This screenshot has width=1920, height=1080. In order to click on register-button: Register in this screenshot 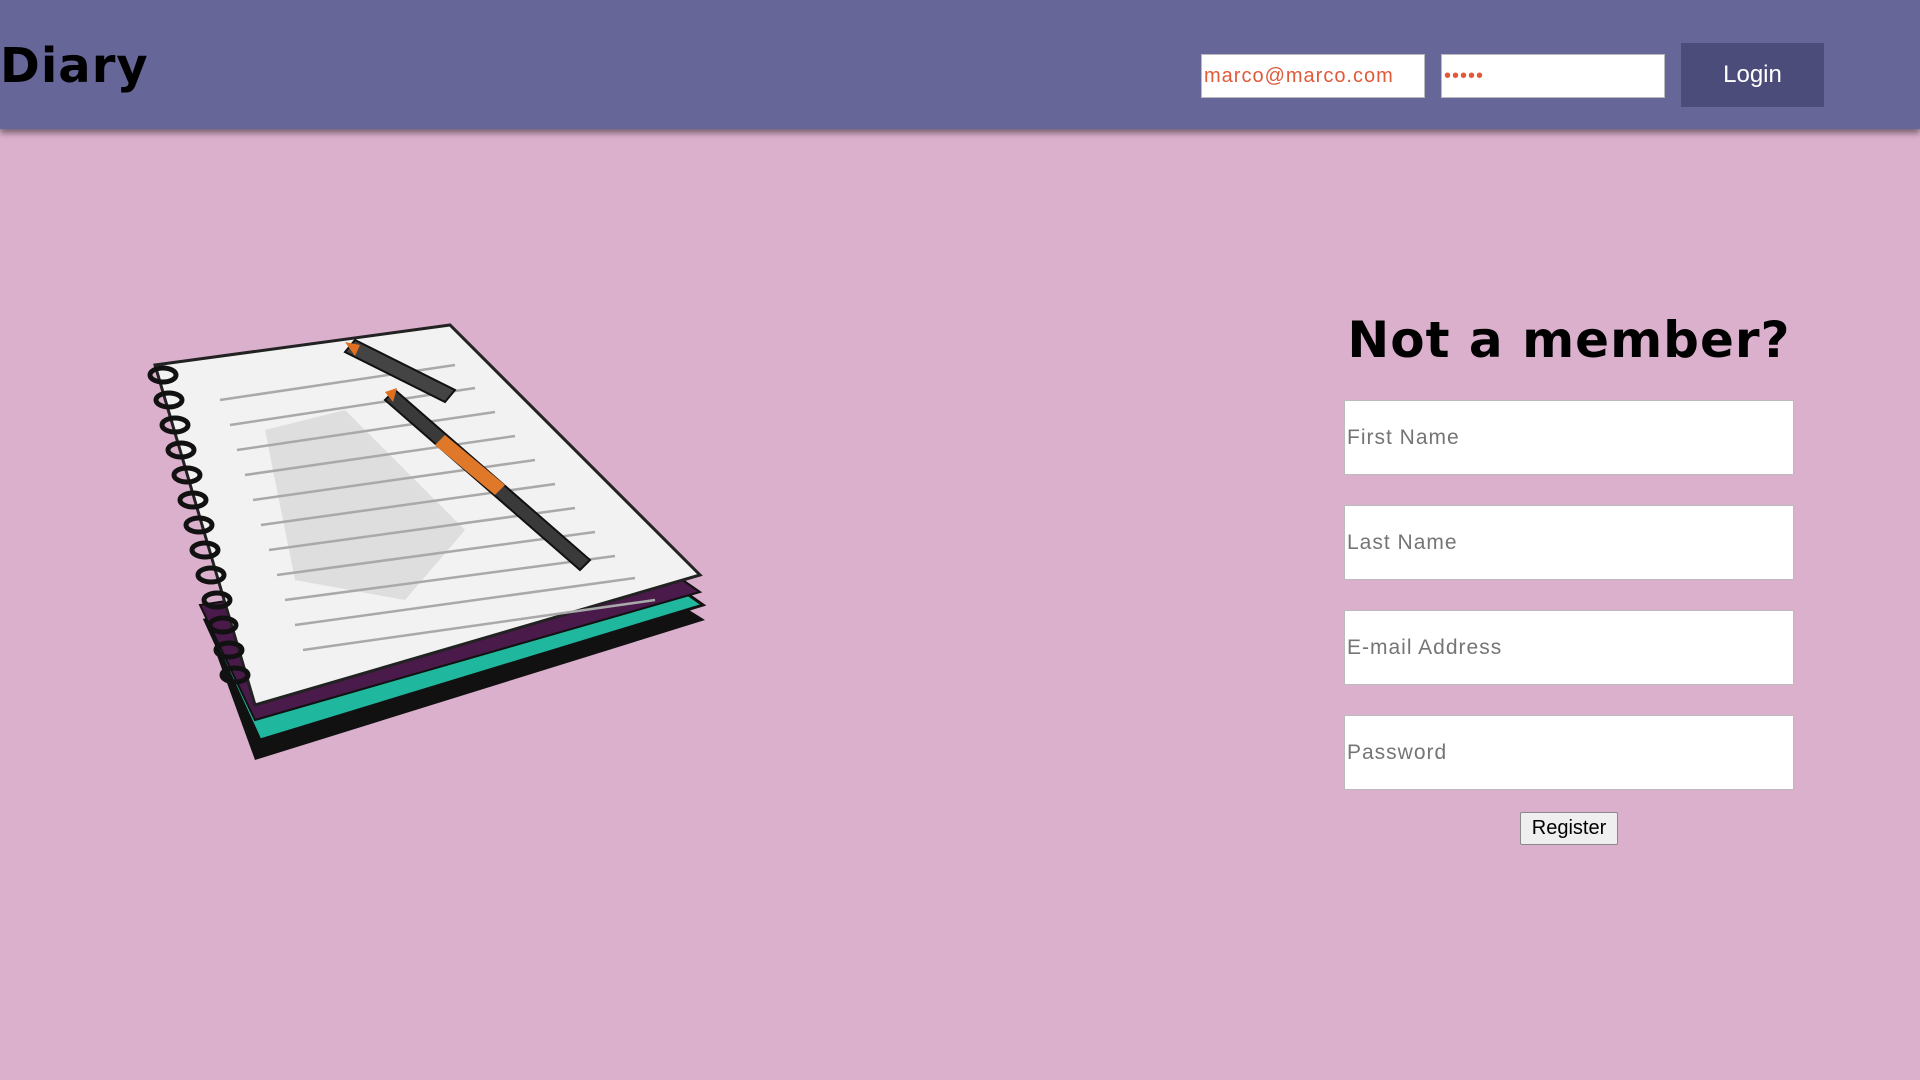, I will do `click(1569, 828)`.